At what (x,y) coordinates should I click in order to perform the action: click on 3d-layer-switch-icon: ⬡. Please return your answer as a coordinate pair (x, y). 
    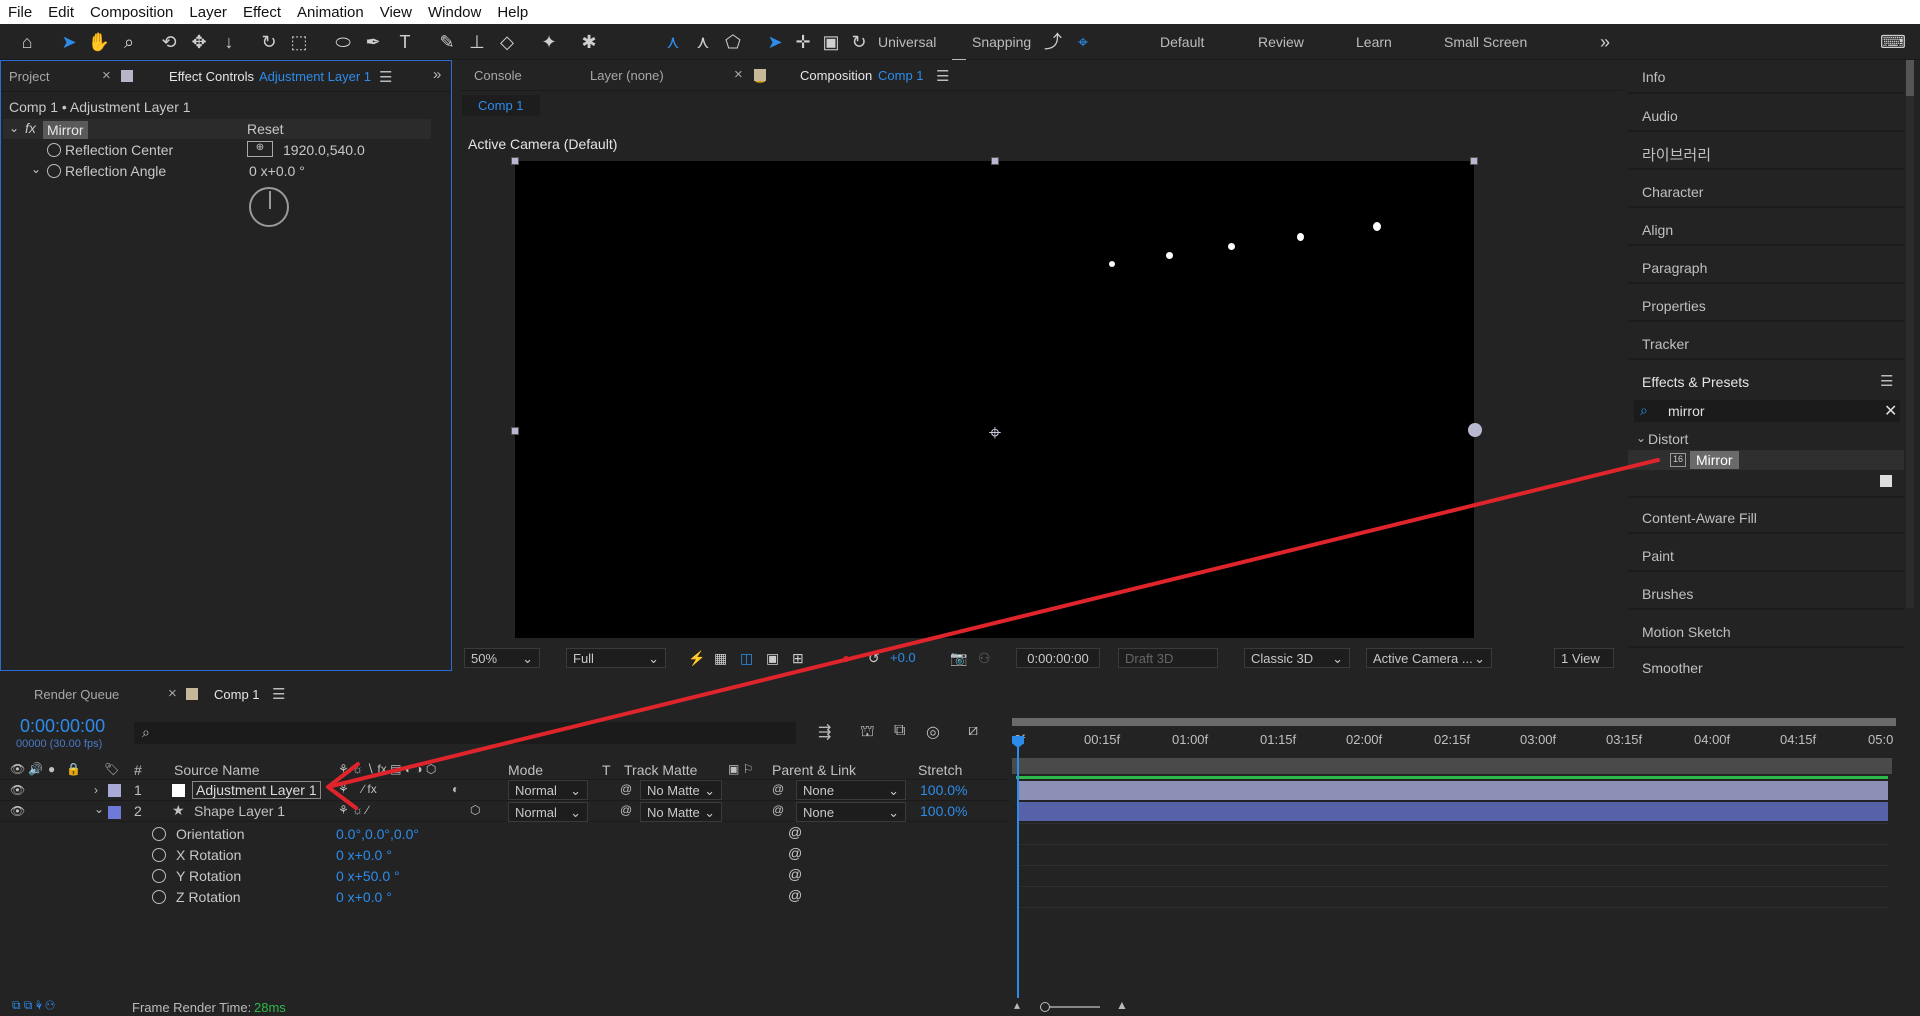
    Looking at the image, I should click on (475, 810).